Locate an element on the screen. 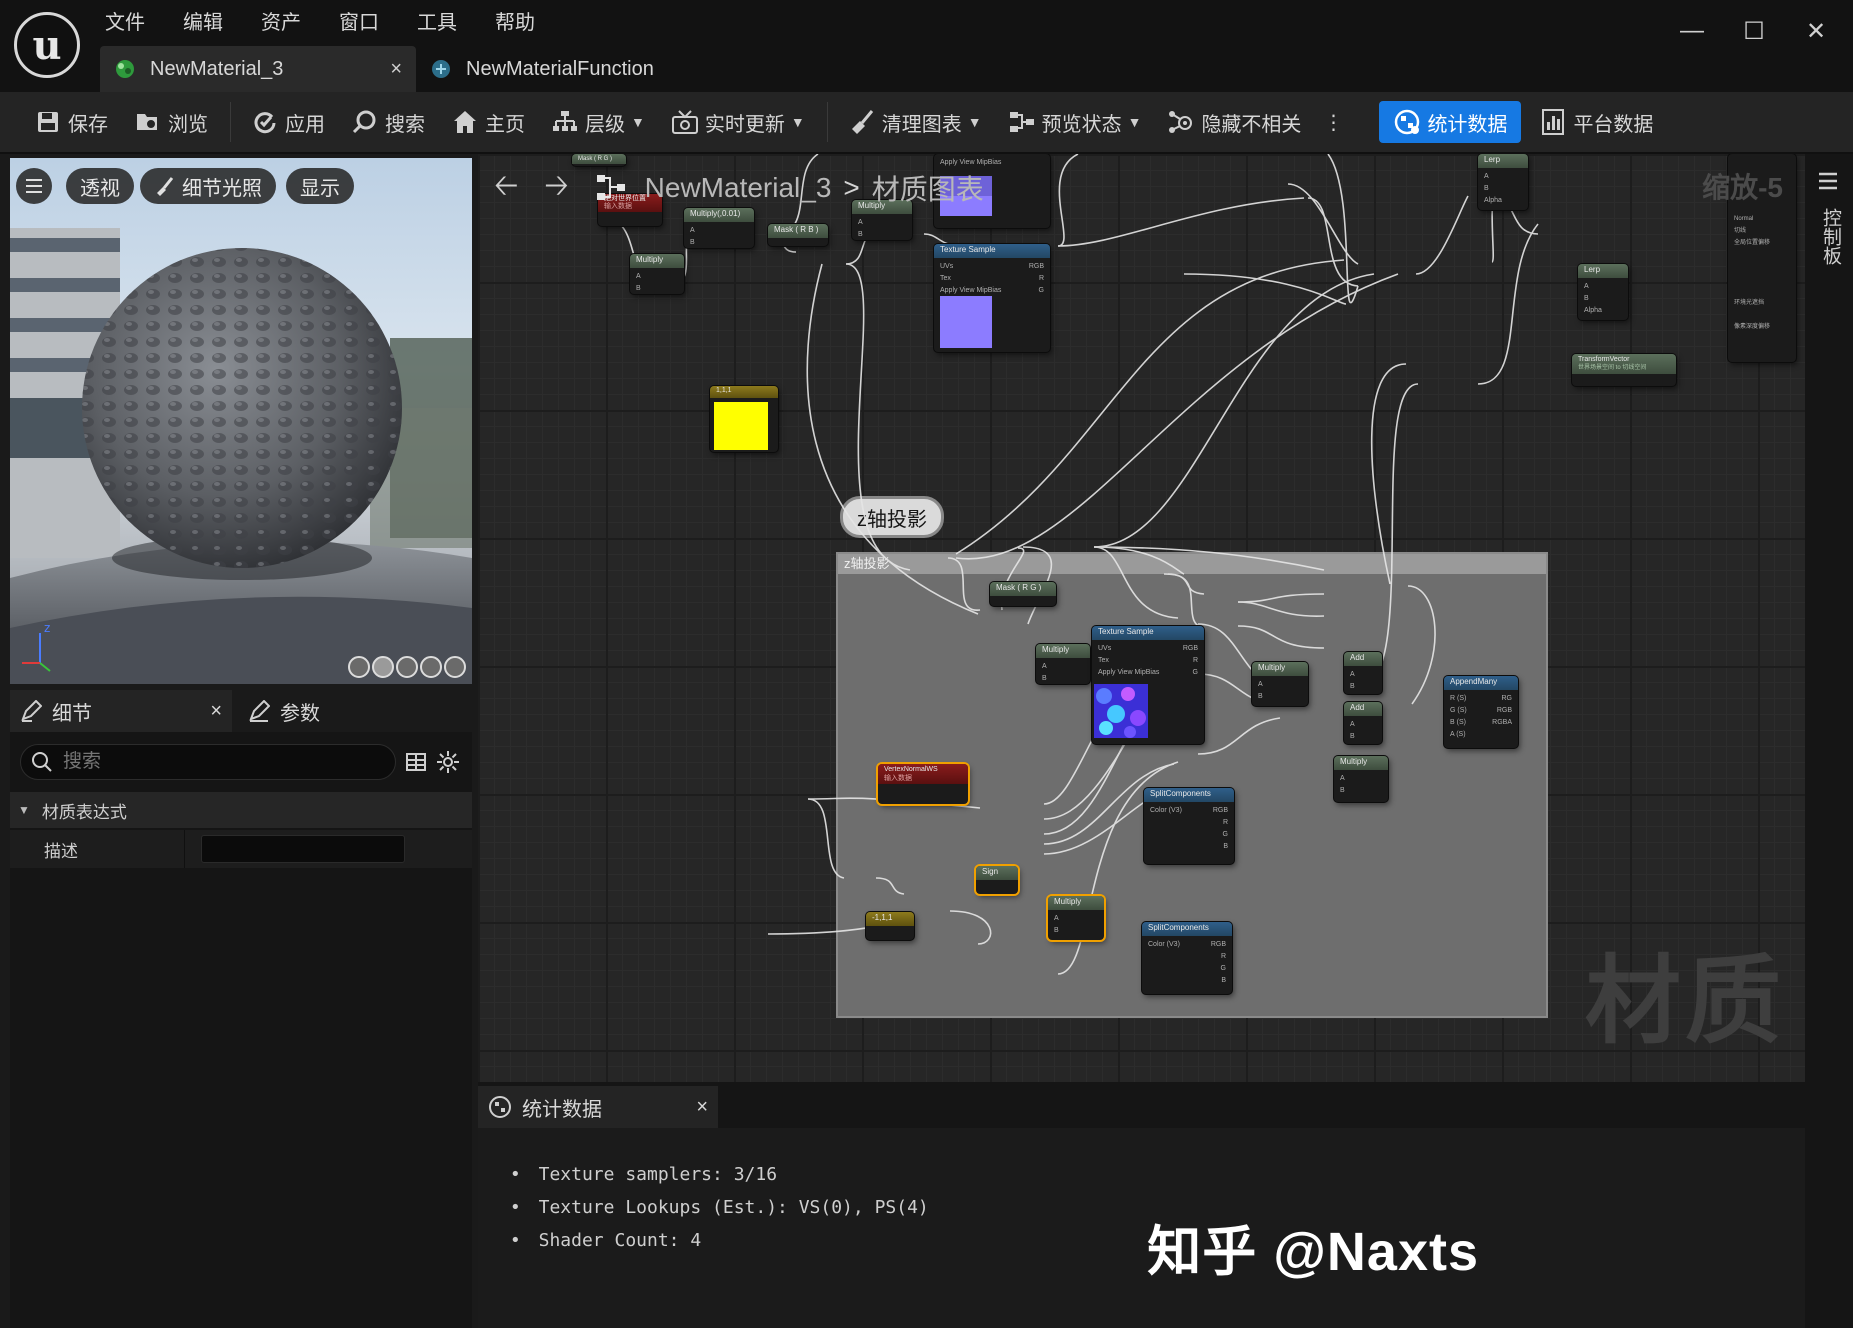  breadcrumb-material: NewMaterial_3 is located at coordinates (738, 188).